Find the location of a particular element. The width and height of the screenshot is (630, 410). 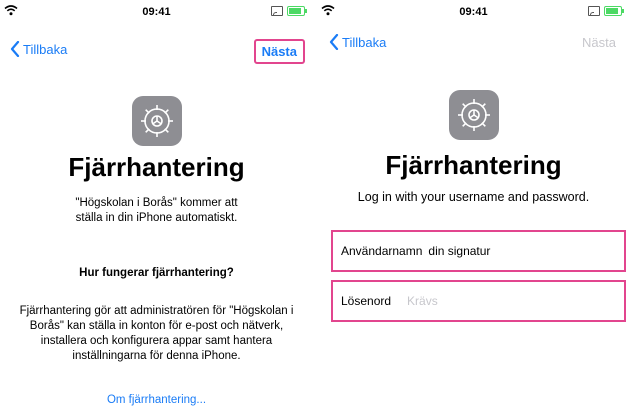

subtitle: Log in with your username and password. is located at coordinates (473, 197).